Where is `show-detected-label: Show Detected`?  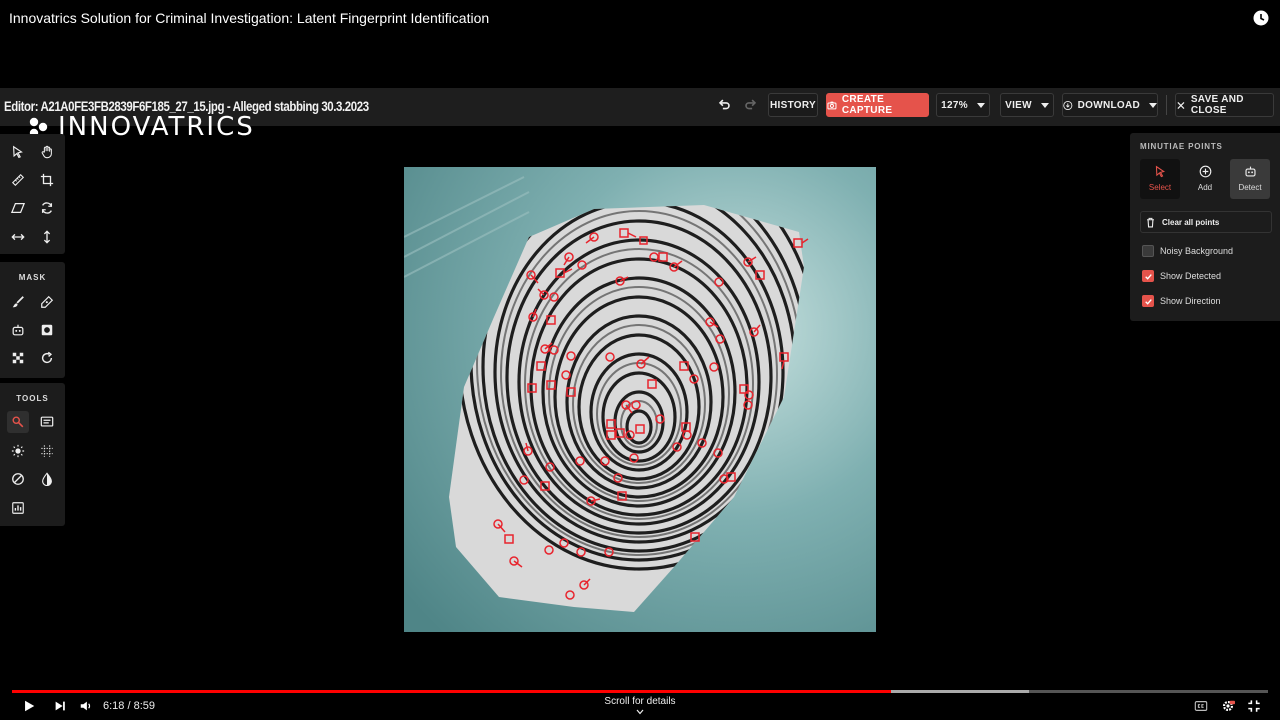 show-detected-label: Show Detected is located at coordinates (1191, 276).